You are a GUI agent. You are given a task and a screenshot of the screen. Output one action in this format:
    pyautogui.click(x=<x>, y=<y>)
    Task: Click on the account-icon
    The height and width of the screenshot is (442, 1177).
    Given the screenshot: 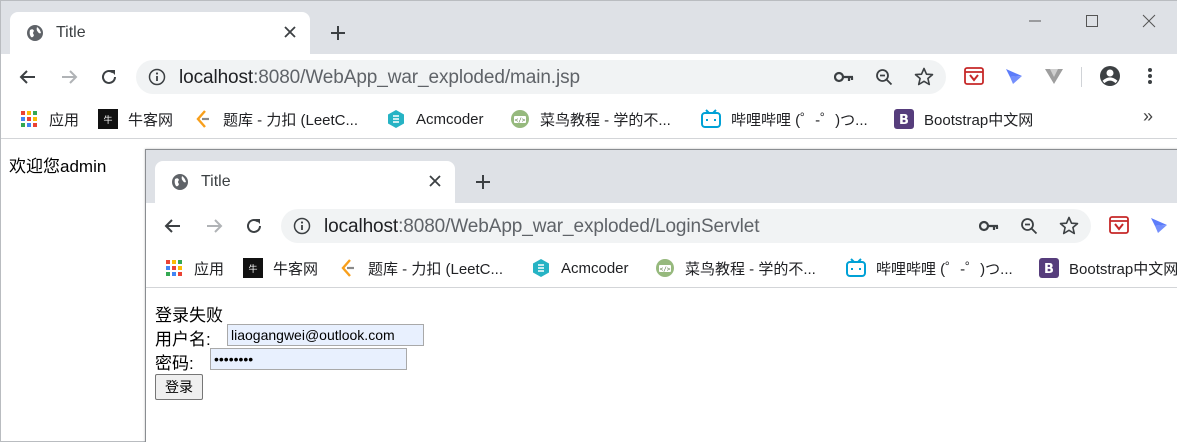 What is the action you would take?
    pyautogui.click(x=1110, y=76)
    